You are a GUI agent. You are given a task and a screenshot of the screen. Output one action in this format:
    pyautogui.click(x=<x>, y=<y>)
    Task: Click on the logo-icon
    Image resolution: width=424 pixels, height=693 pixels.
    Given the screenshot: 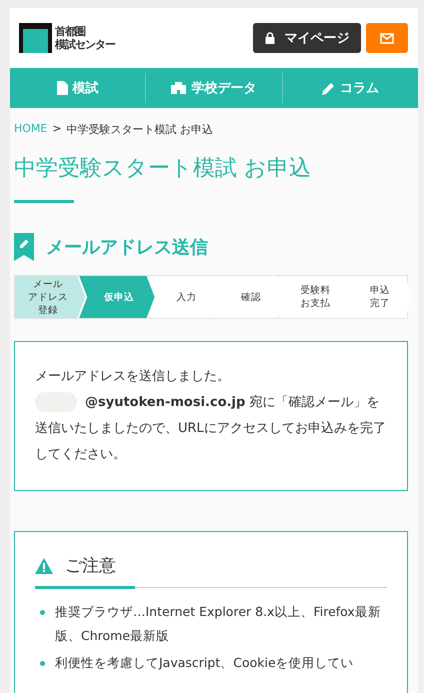 What is the action you would take?
    pyautogui.click(x=35, y=38)
    